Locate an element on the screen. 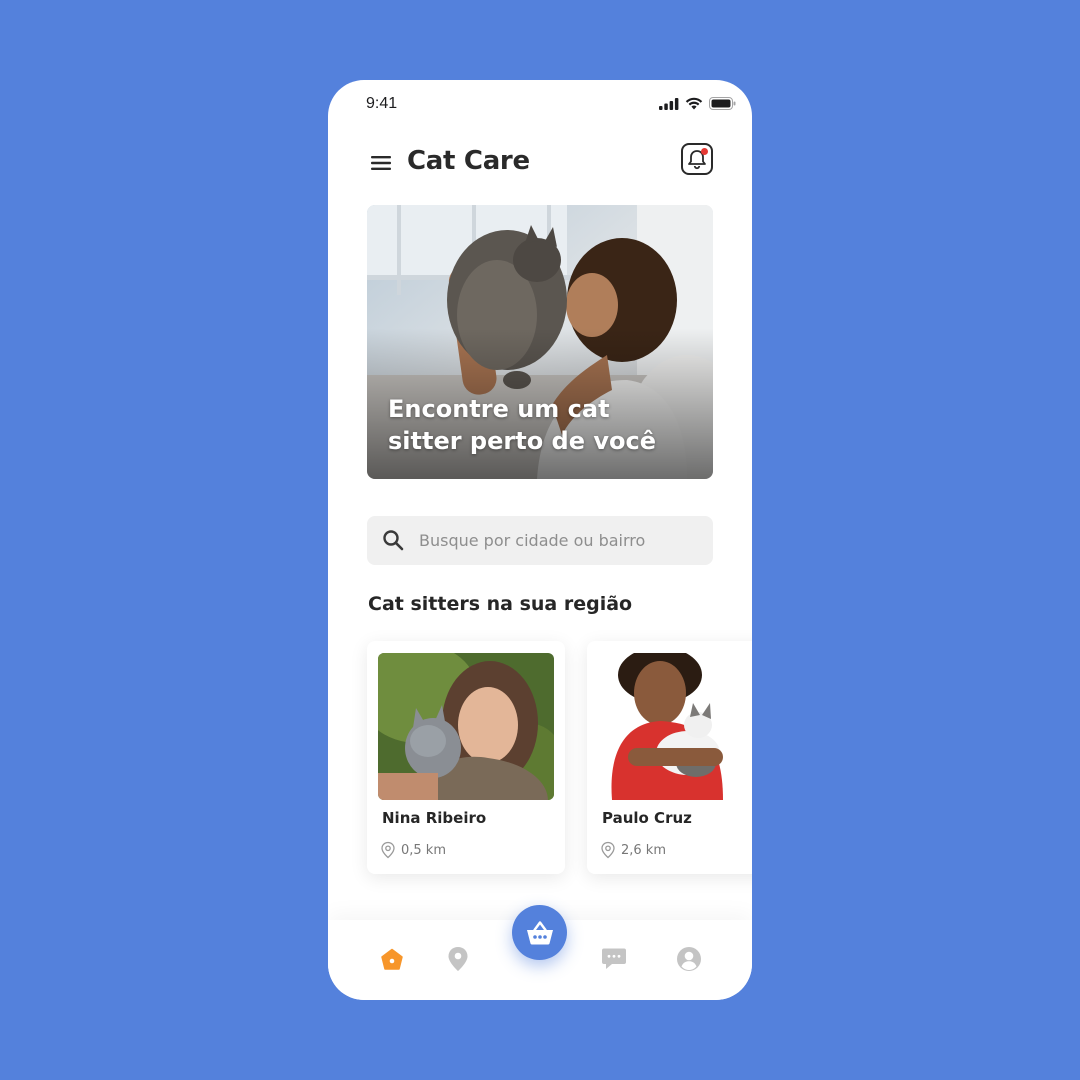  sitter-distance-value: 2,6 km is located at coordinates (643, 850).